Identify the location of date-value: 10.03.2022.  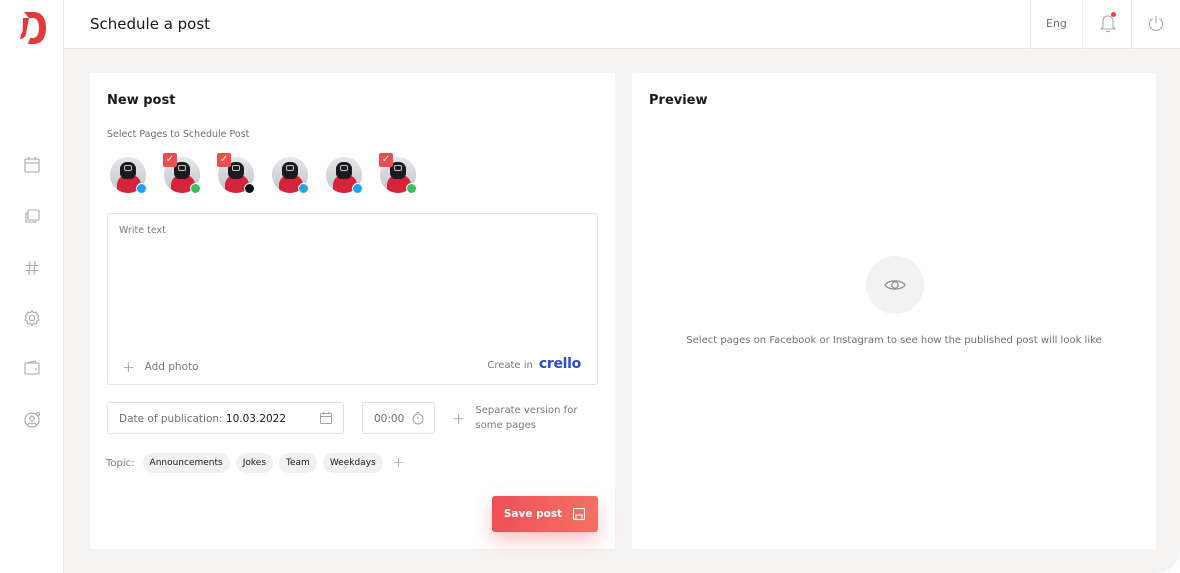
(256, 419).